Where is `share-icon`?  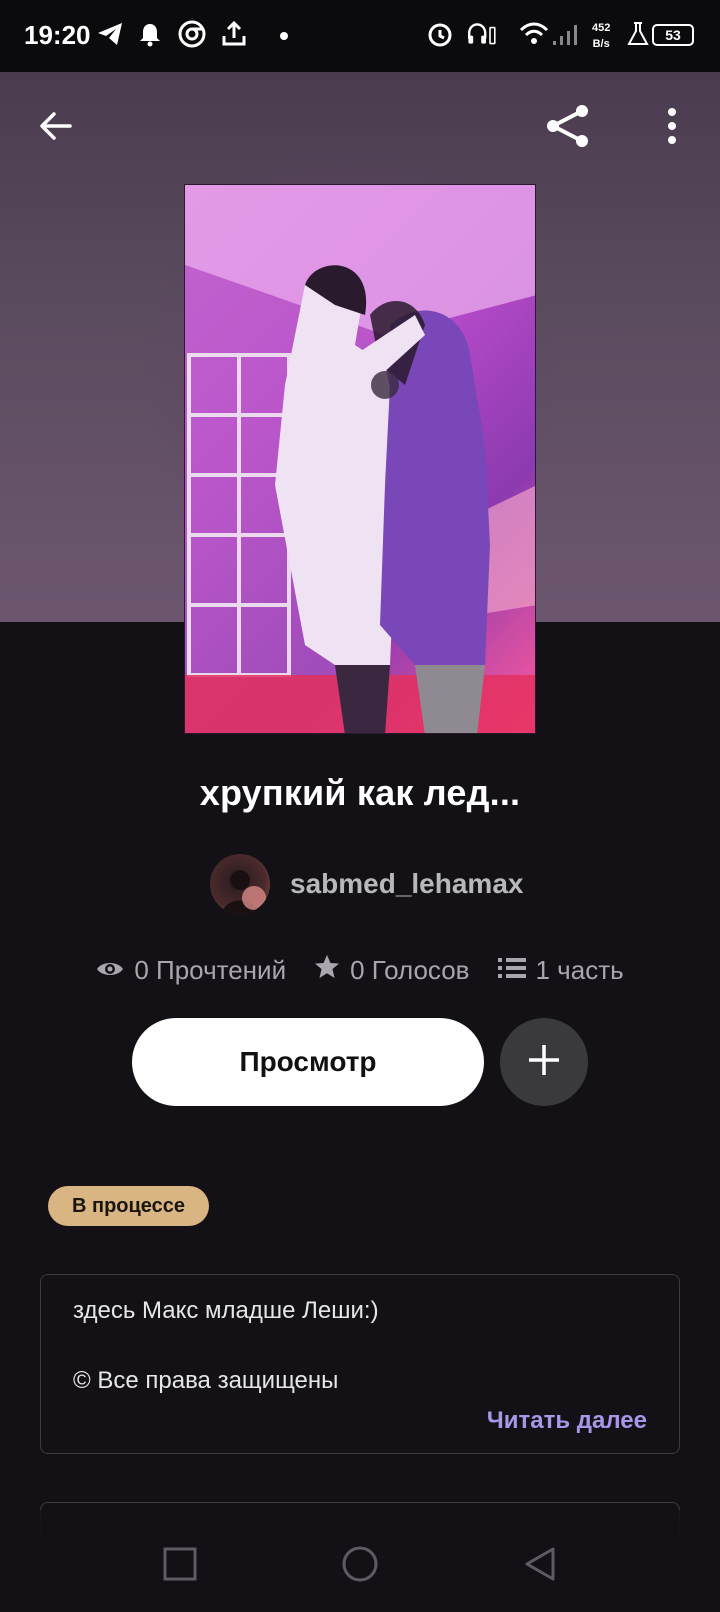 share-icon is located at coordinates (568, 126).